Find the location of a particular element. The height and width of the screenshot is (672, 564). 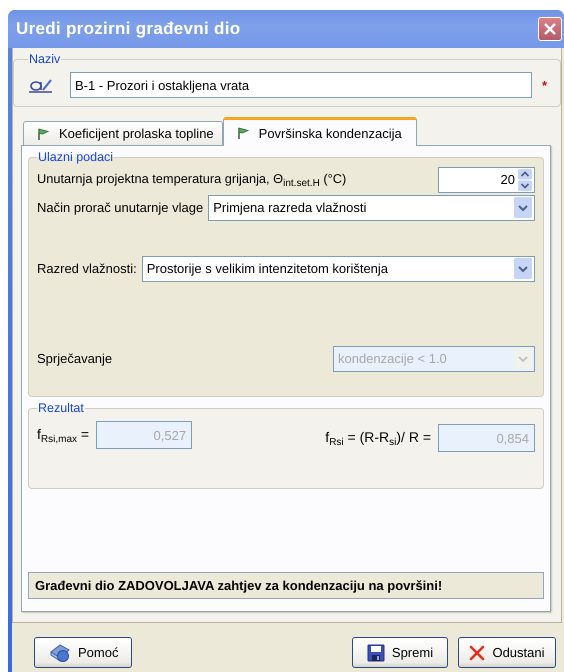

close-button is located at coordinates (550, 29).